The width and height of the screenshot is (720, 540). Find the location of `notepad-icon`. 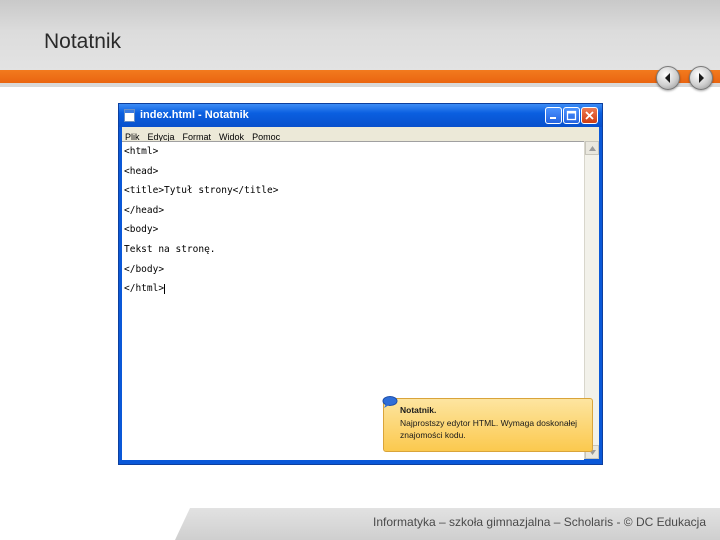

notepad-icon is located at coordinates (129, 115).